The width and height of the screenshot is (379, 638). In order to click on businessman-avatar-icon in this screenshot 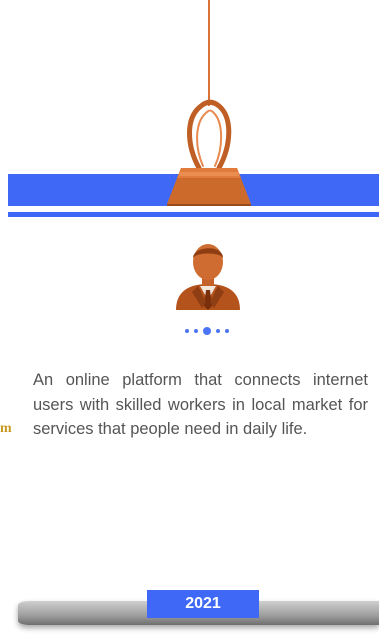, I will do `click(208, 277)`.